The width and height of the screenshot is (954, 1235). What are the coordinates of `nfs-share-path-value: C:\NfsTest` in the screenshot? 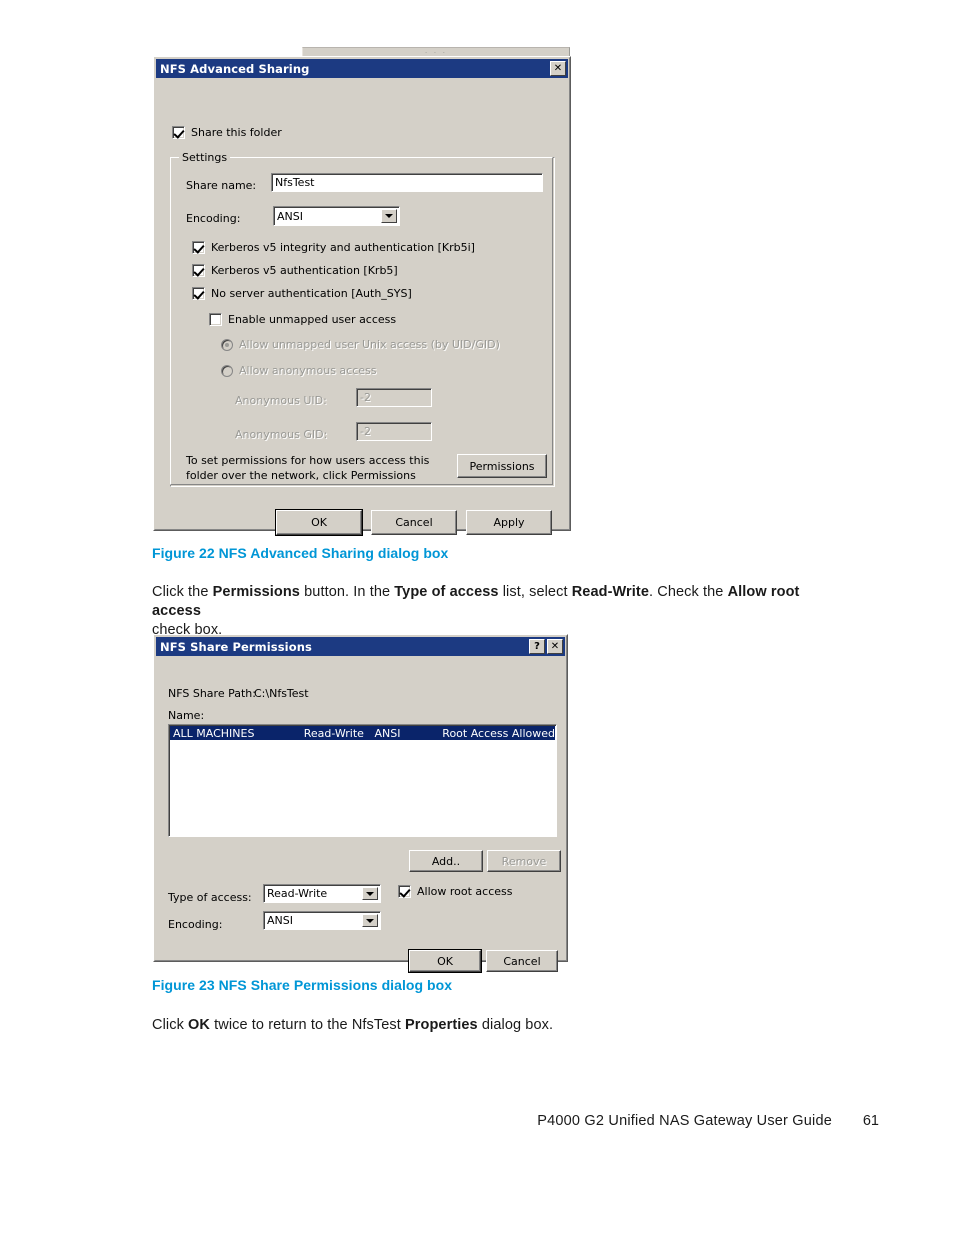 It's located at (281, 693).